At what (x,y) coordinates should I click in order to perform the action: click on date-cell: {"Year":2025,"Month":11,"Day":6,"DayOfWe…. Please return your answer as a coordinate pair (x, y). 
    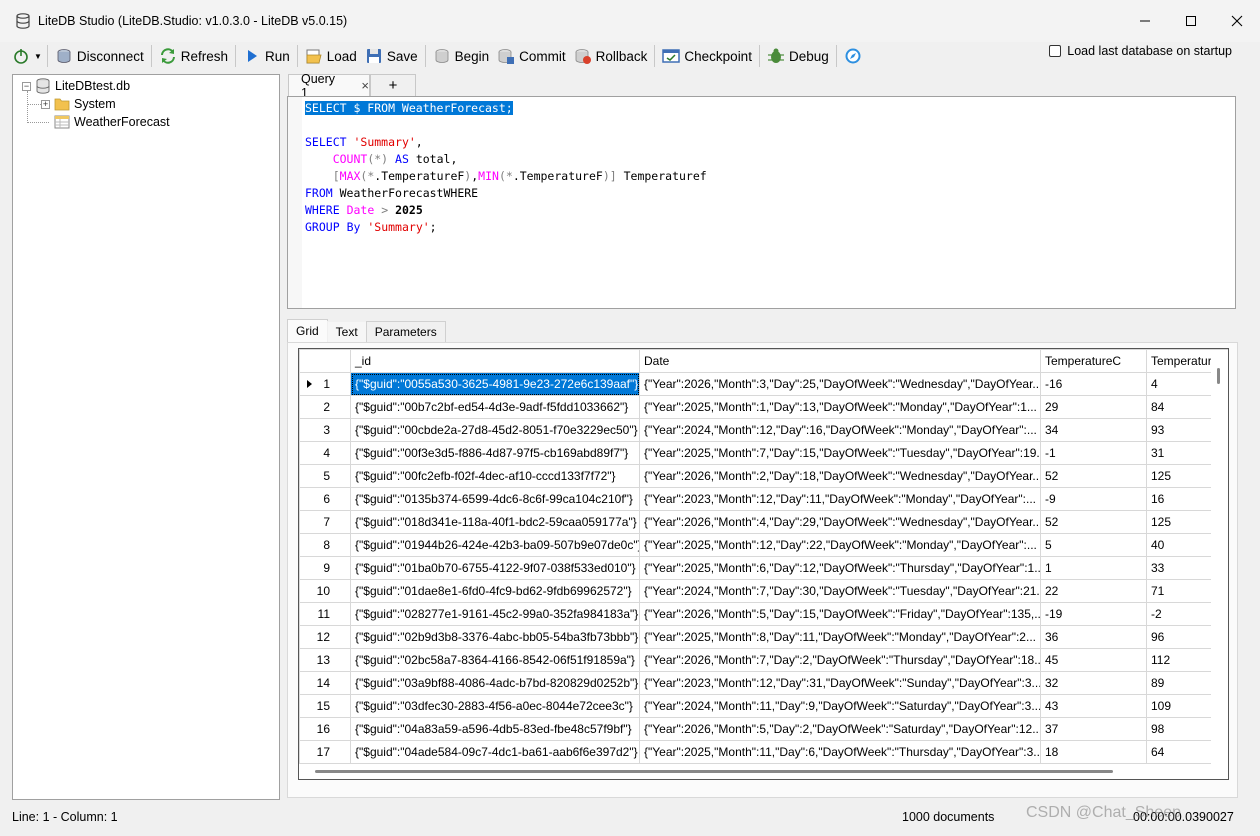
    Looking at the image, I should click on (840, 752).